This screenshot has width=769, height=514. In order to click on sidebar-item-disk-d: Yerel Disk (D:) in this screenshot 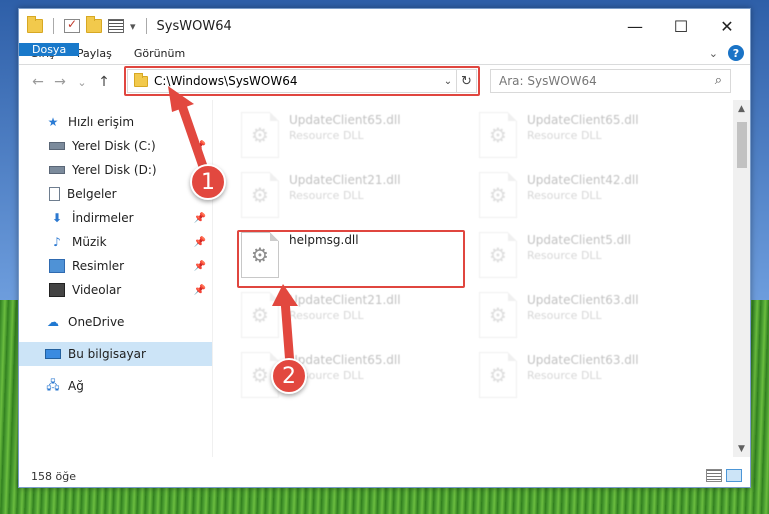, I will do `click(115, 170)`.